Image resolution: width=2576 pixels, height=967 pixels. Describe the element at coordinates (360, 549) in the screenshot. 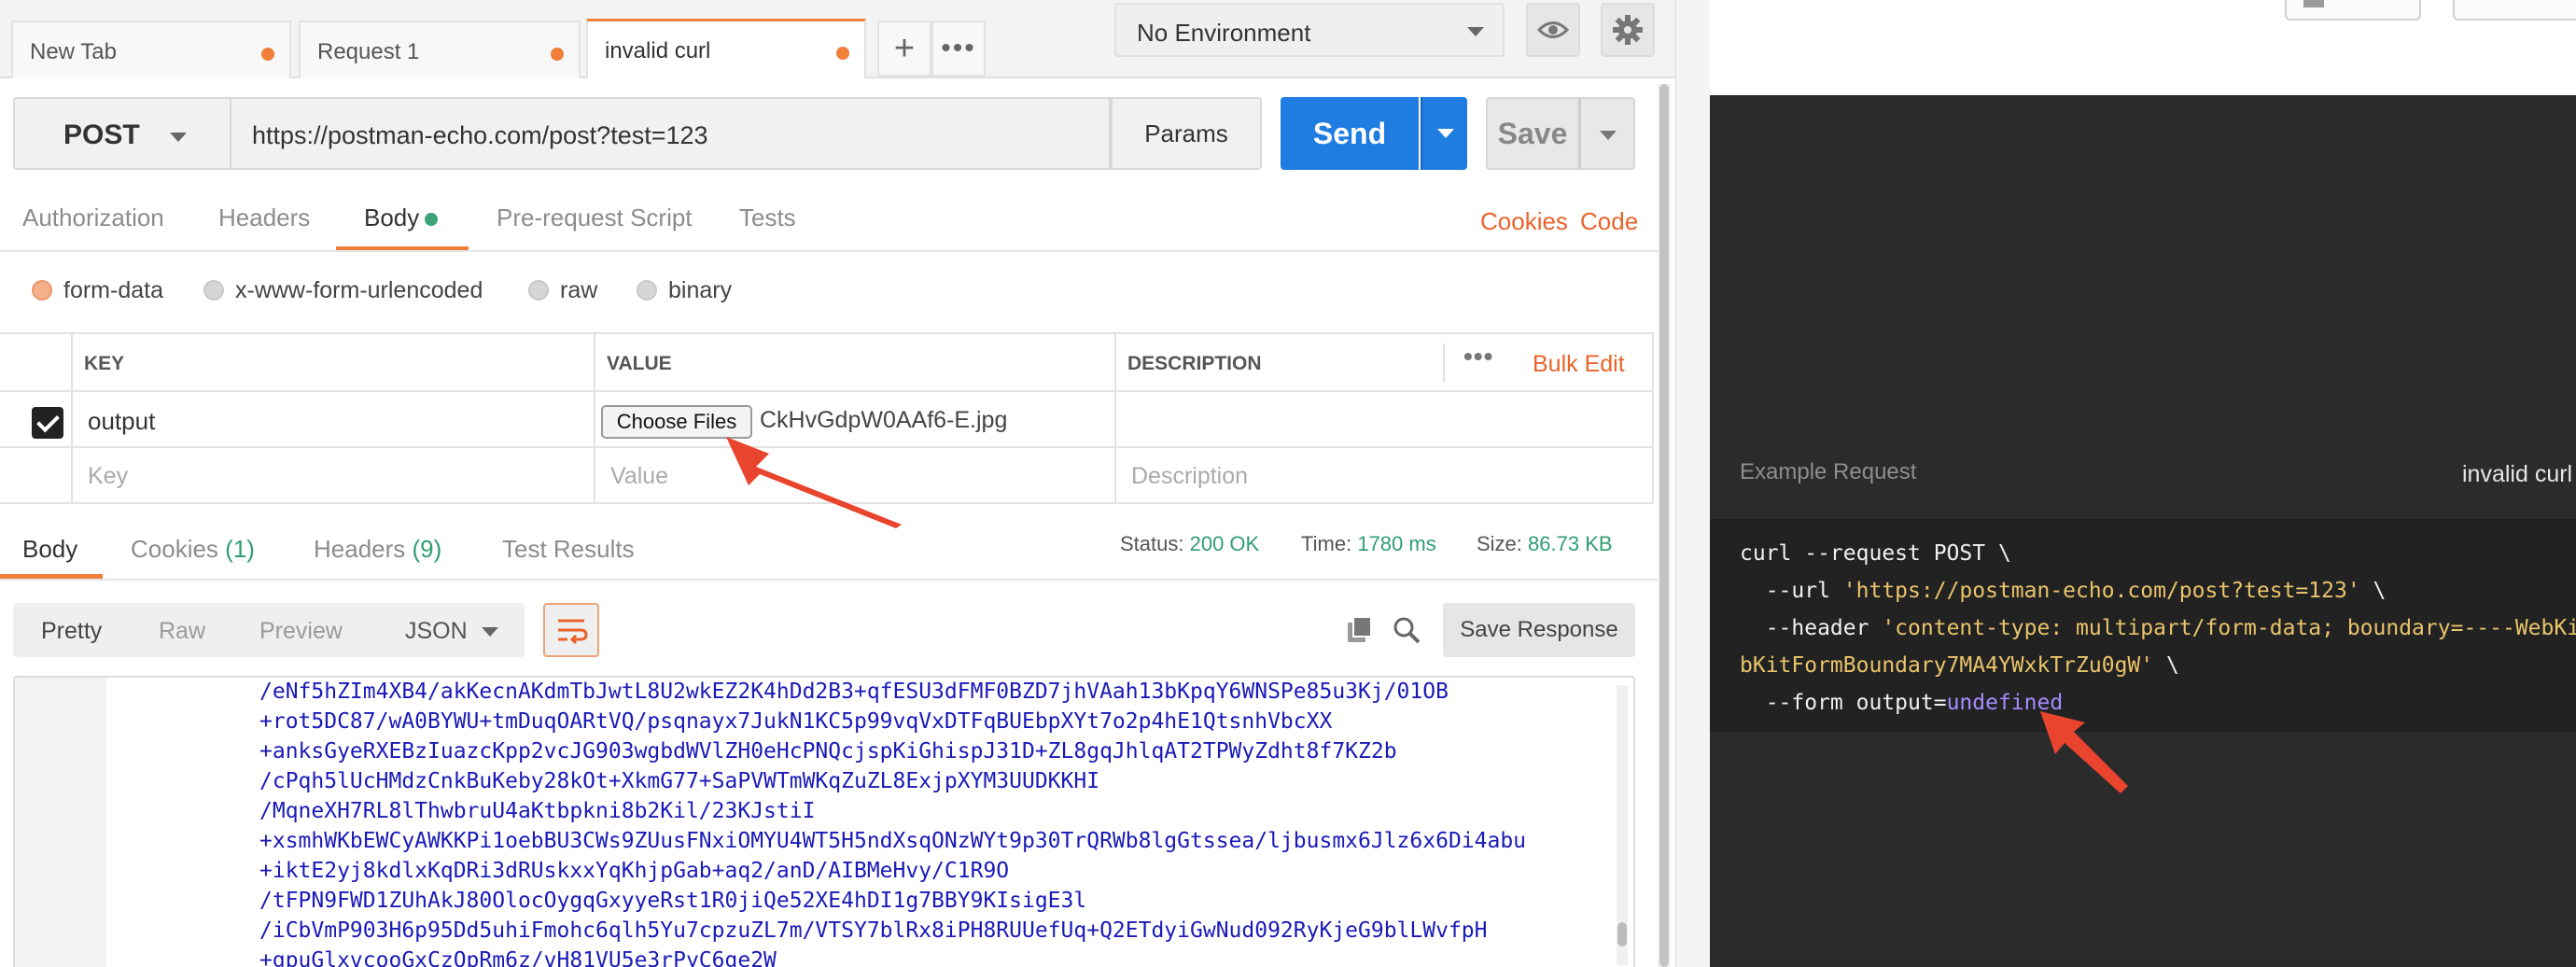

I see `tab-label: Headers` at that location.